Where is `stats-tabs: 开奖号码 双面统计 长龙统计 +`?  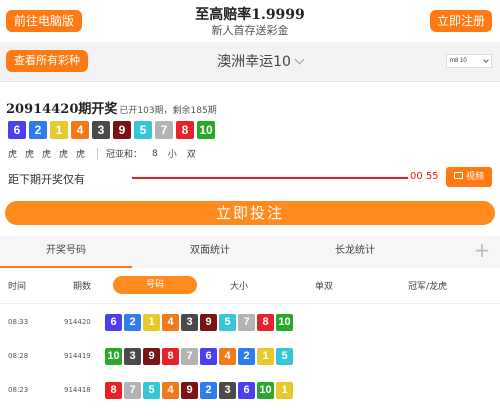 stats-tabs: 开奖号码 双面统计 长龙统计 + is located at coordinates (250, 252).